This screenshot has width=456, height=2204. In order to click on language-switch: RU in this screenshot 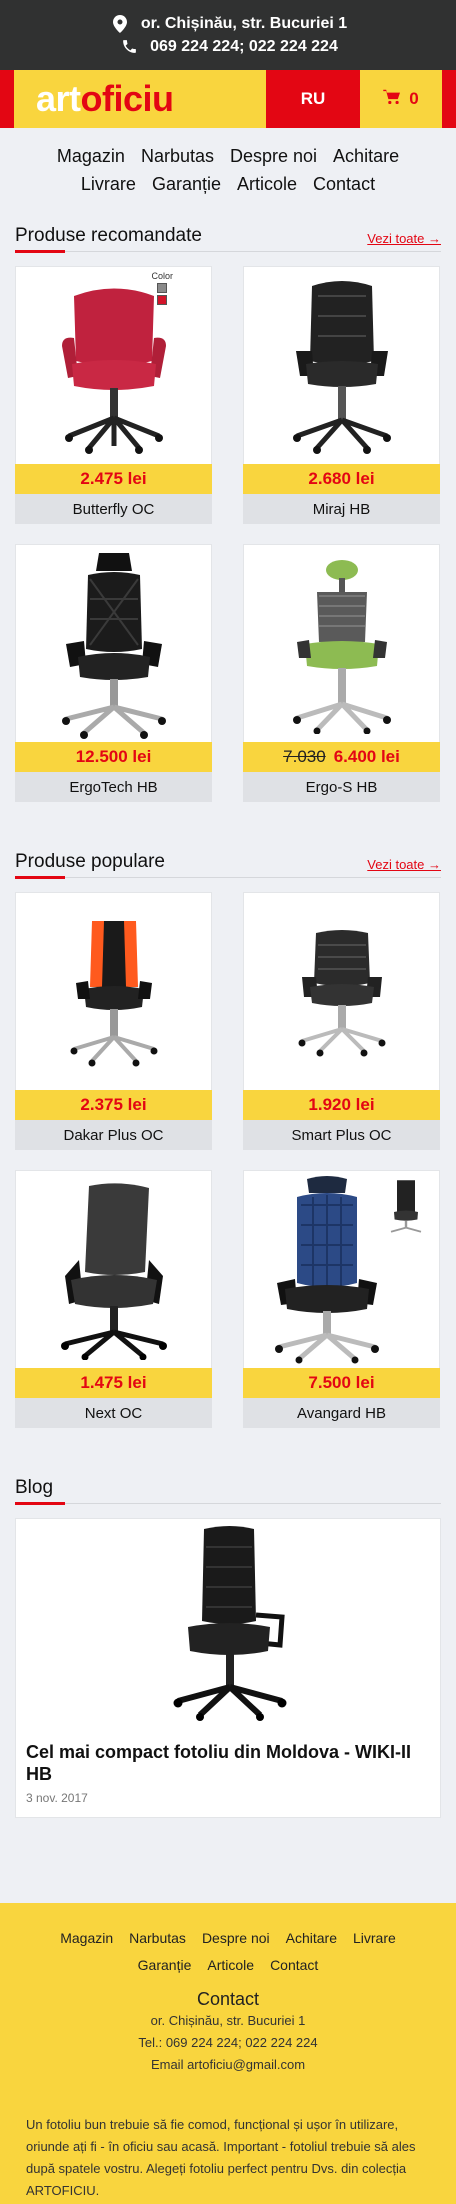, I will do `click(313, 99)`.